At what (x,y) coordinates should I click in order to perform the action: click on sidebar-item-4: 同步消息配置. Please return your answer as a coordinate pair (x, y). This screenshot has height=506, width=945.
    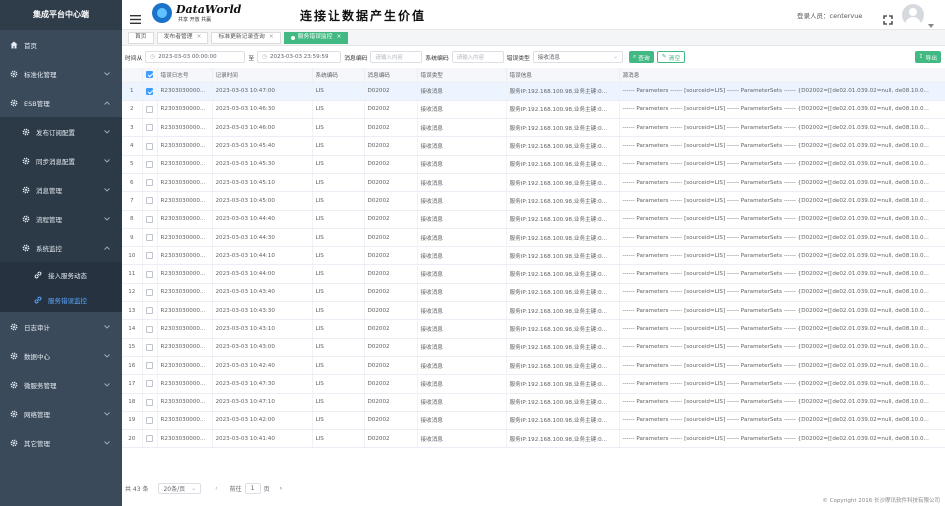
    Looking at the image, I should click on (61, 160).